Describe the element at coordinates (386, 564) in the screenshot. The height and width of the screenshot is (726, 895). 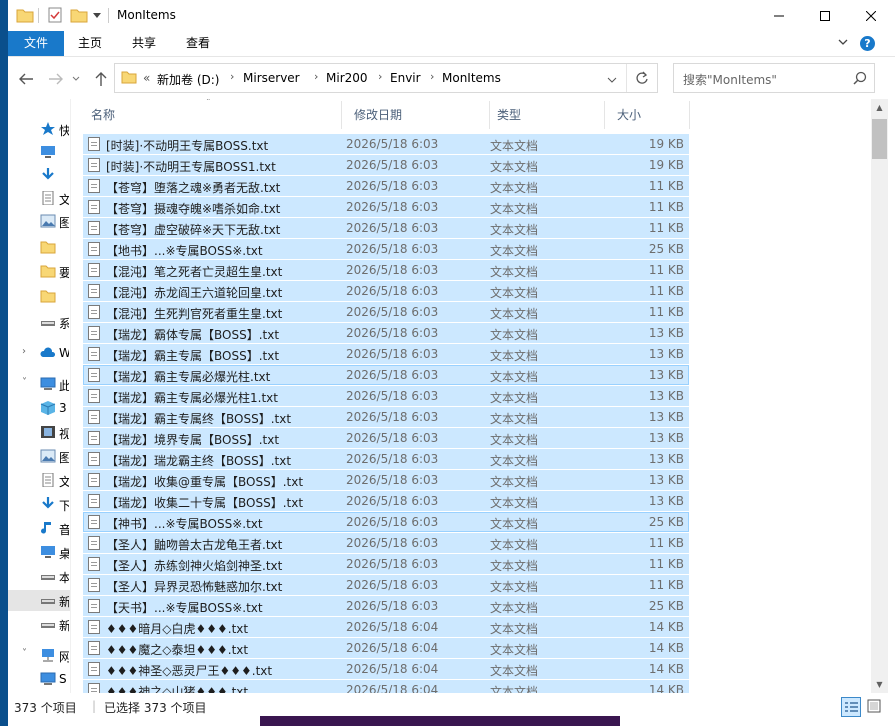
I see `file-row: 【圣人】赤练剑神火焰剑神圣.txt 2026/5/18 6:03 文本文档 11 KB` at that location.